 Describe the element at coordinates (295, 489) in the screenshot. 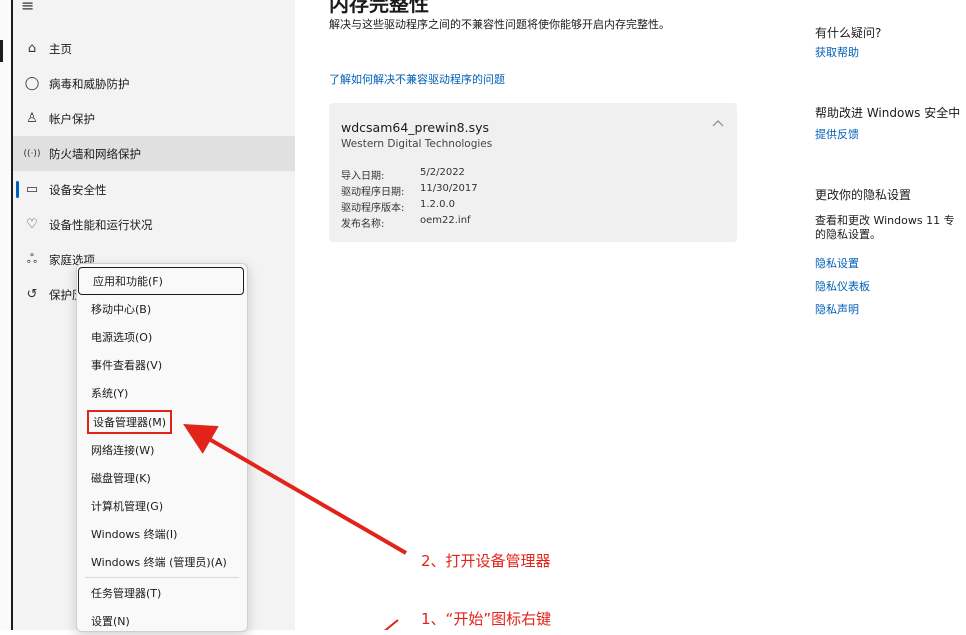

I see `arrow-to-device-manager` at that location.